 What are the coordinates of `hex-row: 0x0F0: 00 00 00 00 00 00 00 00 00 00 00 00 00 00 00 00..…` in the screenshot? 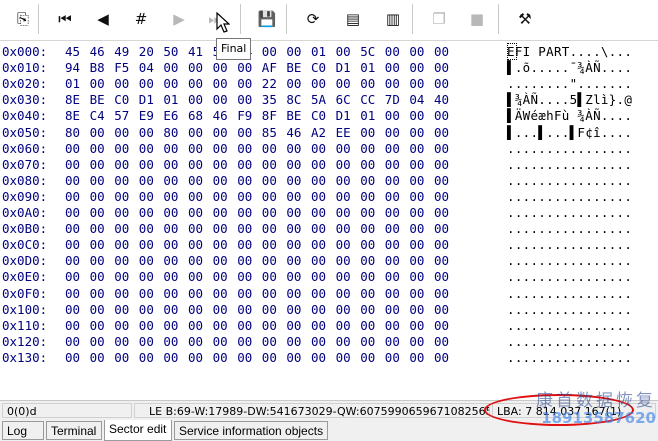 It's located at (329, 294).